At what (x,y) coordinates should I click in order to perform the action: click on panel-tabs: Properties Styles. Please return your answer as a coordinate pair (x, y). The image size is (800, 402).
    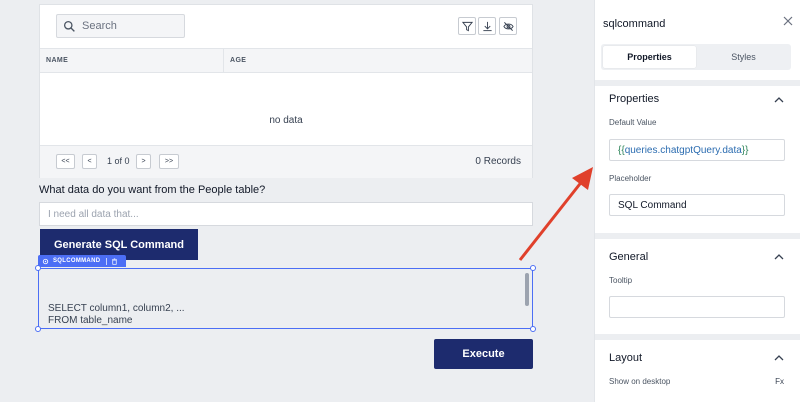
    Looking at the image, I should click on (696, 57).